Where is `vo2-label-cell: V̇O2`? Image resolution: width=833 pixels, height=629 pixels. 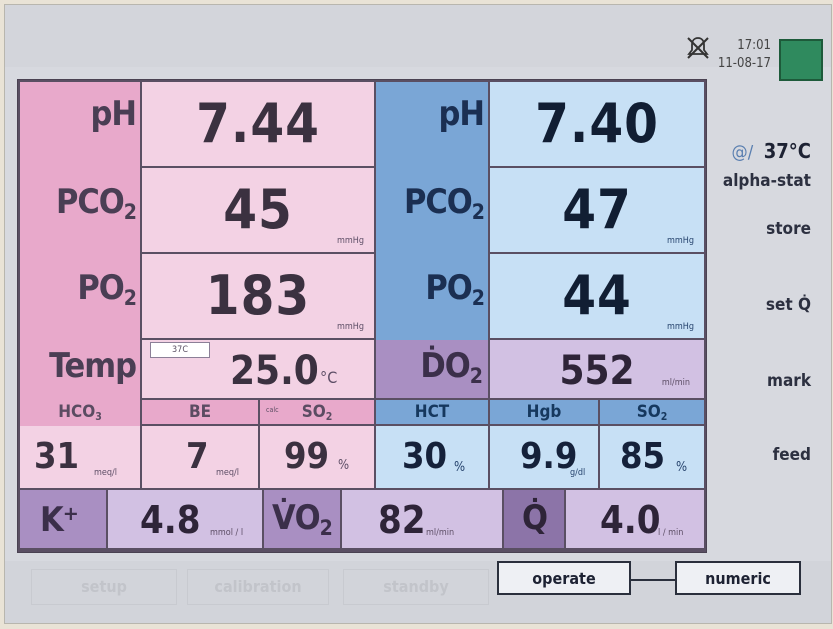 vo2-label-cell: V̇O2 is located at coordinates (302, 519).